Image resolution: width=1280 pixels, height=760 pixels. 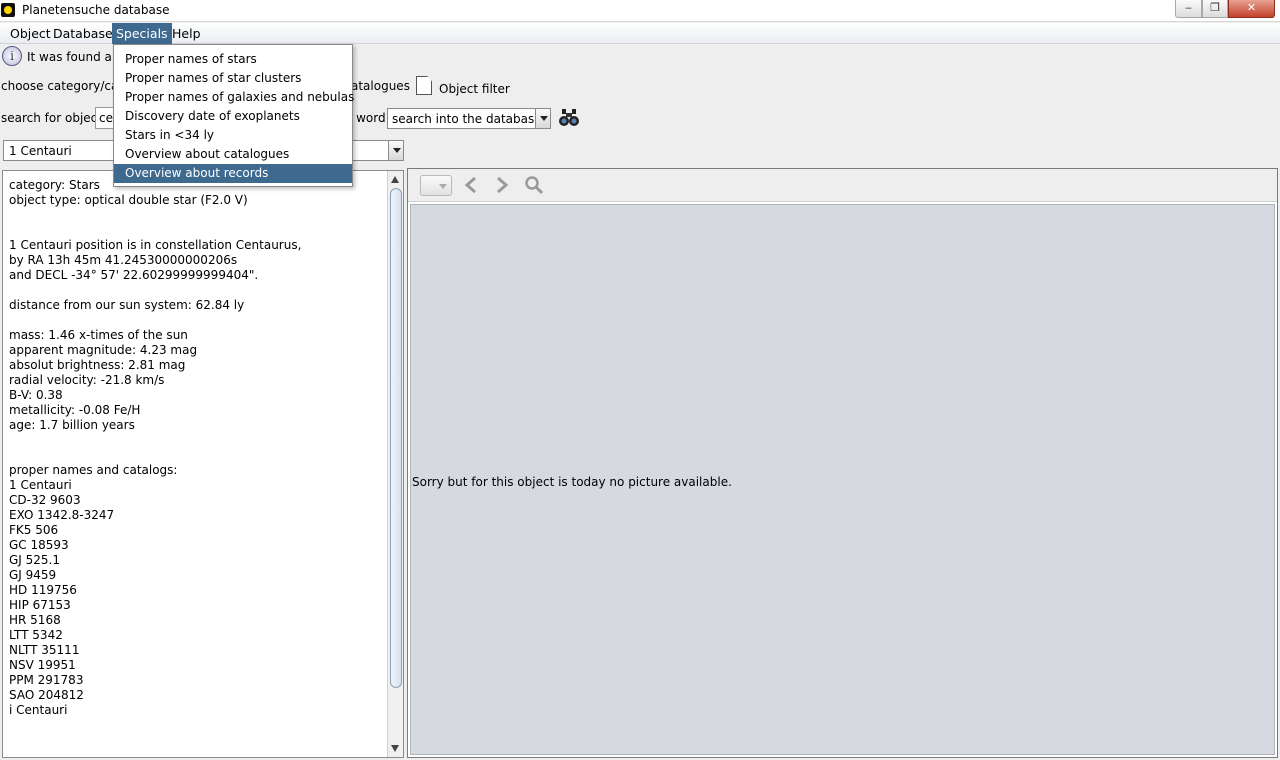 I want to click on search-mode-select: search into the database, so click(x=469, y=118).